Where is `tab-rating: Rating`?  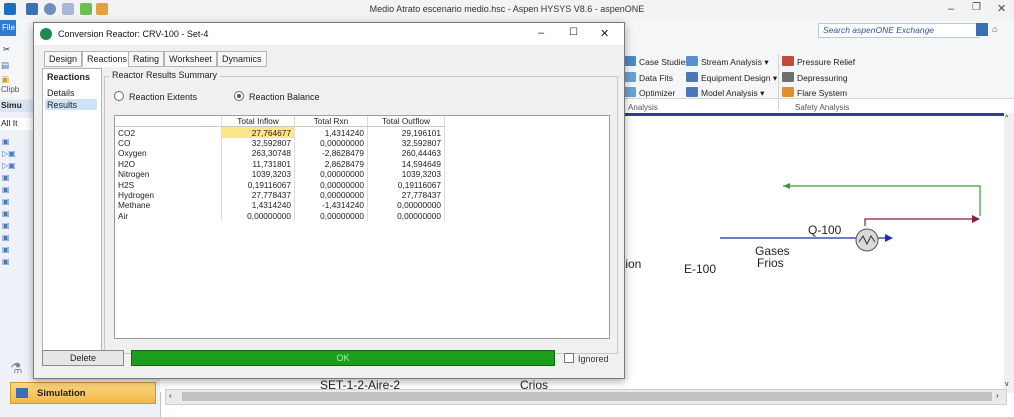 tab-rating: Rating is located at coordinates (146, 59).